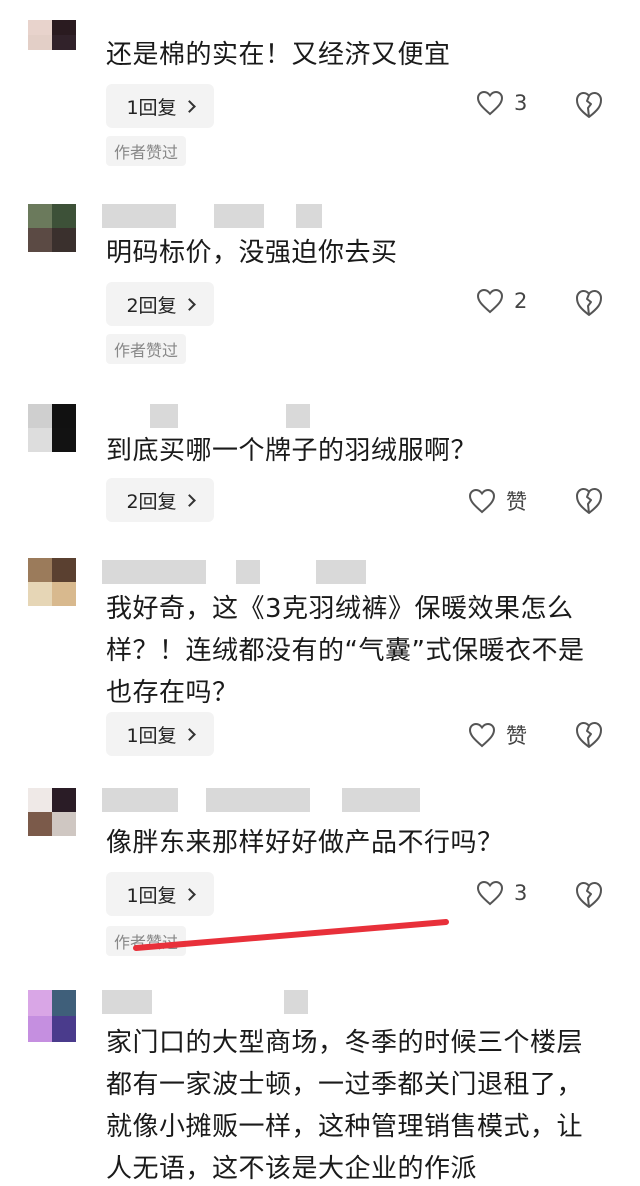 This screenshot has height=1186, width=640. Describe the element at coordinates (292, 451) in the screenshot. I see `comment-text: 到底买哪一个牌子的羽绒服啊？` at that location.